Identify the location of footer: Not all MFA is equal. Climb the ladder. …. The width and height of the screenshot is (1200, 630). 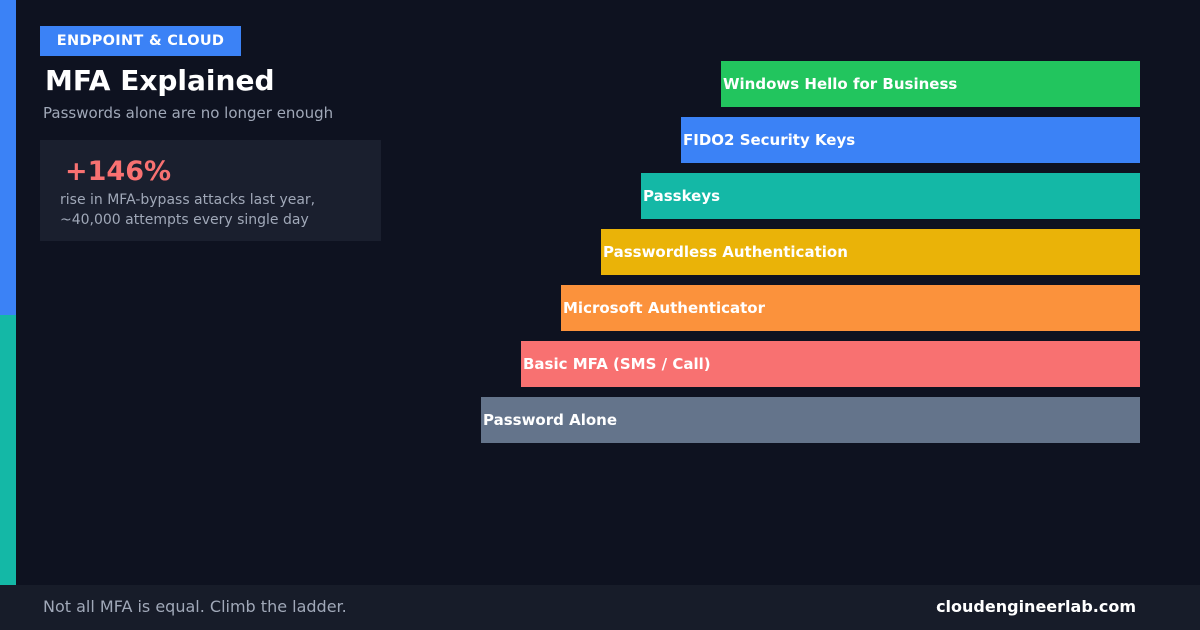
(600, 607).